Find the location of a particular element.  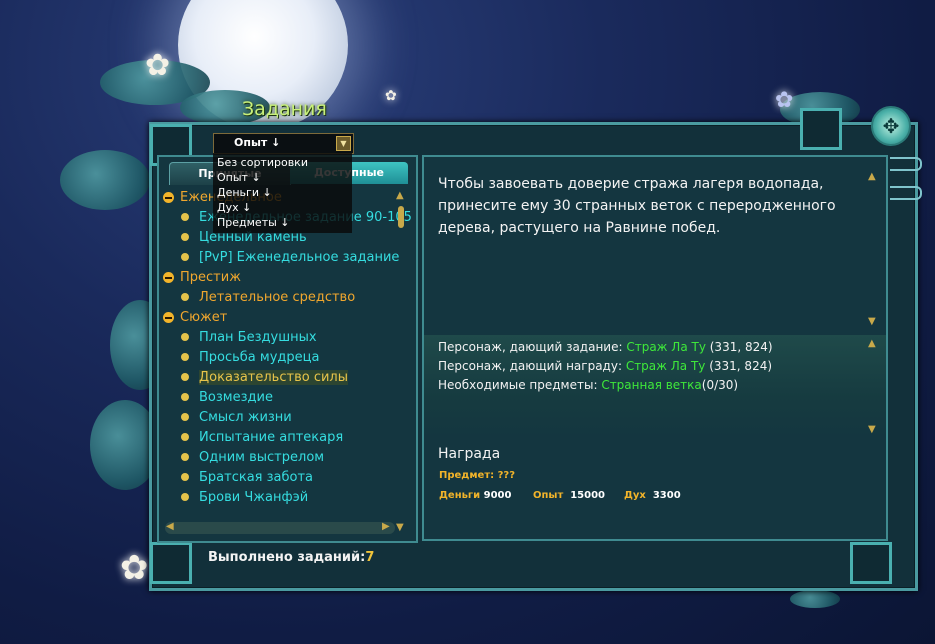

quest-label: Брови Чжанфэй is located at coordinates (254, 497).